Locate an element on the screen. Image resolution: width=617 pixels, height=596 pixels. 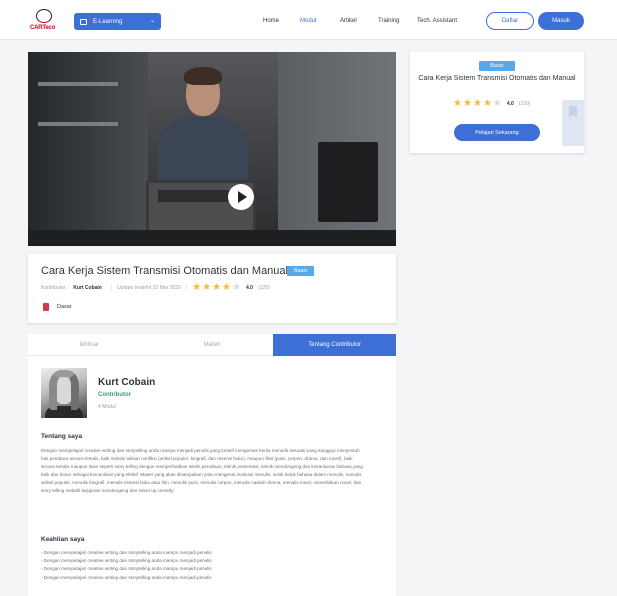
bookmark-illustration-icon is located at coordinates (573, 123).